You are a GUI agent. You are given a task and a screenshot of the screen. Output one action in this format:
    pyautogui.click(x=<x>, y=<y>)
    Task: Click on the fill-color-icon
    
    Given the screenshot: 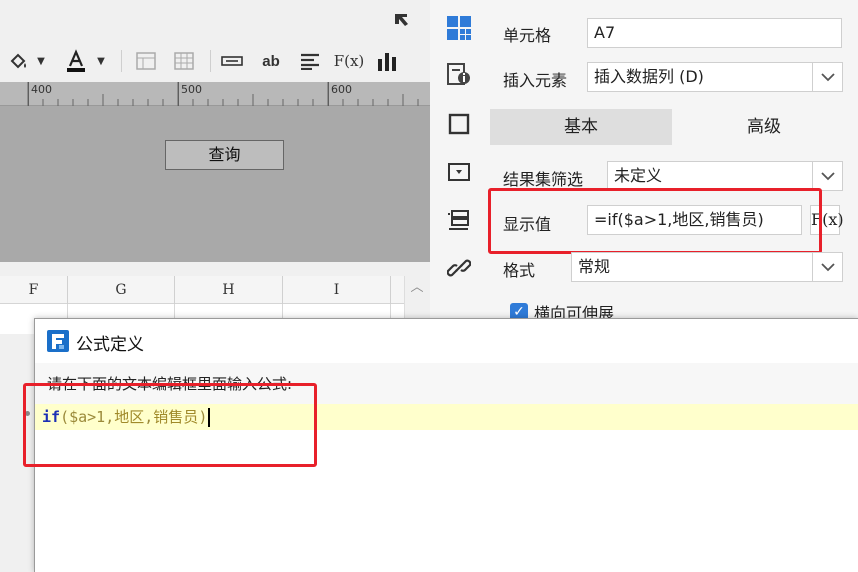 What is the action you would take?
    pyautogui.click(x=19, y=61)
    